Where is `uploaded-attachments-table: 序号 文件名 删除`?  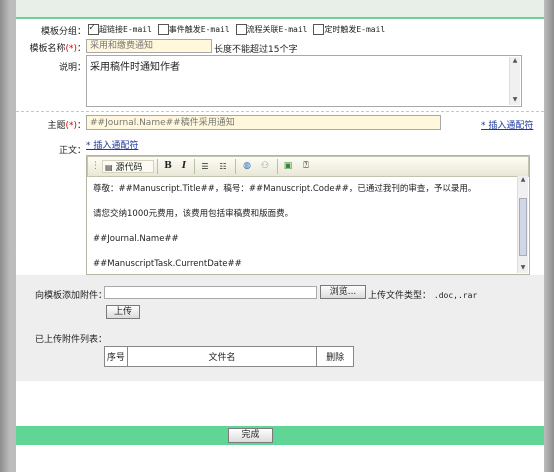
uploaded-attachments-table: 序号 文件名 删除 is located at coordinates (229, 356).